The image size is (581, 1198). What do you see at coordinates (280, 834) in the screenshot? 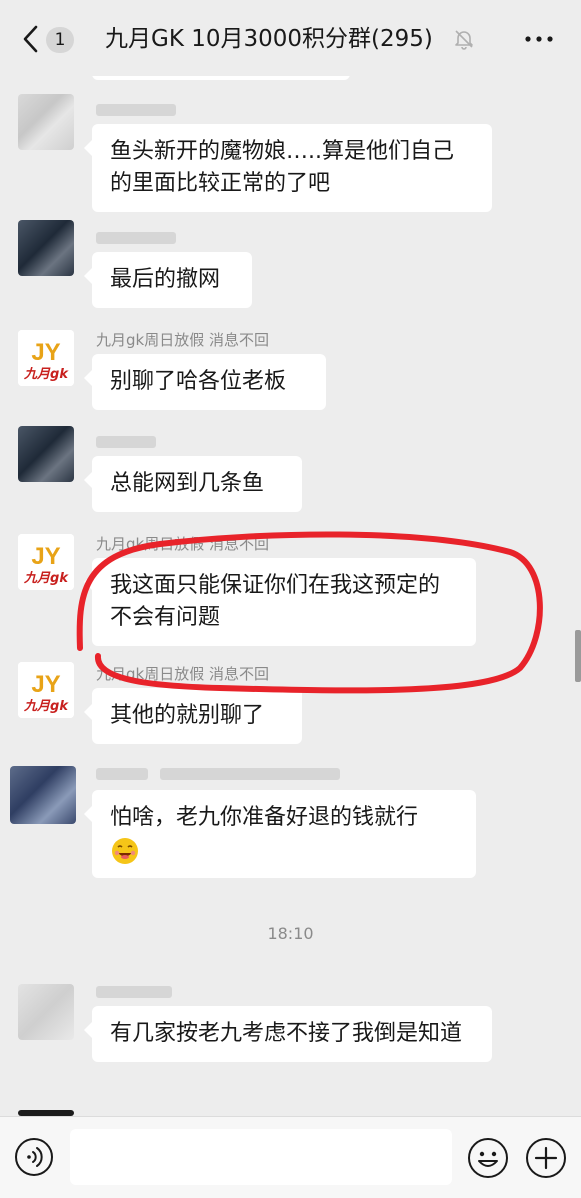
I see `message-bubble: 怕啥，老九你准备好退的钱就行` at bounding box center [280, 834].